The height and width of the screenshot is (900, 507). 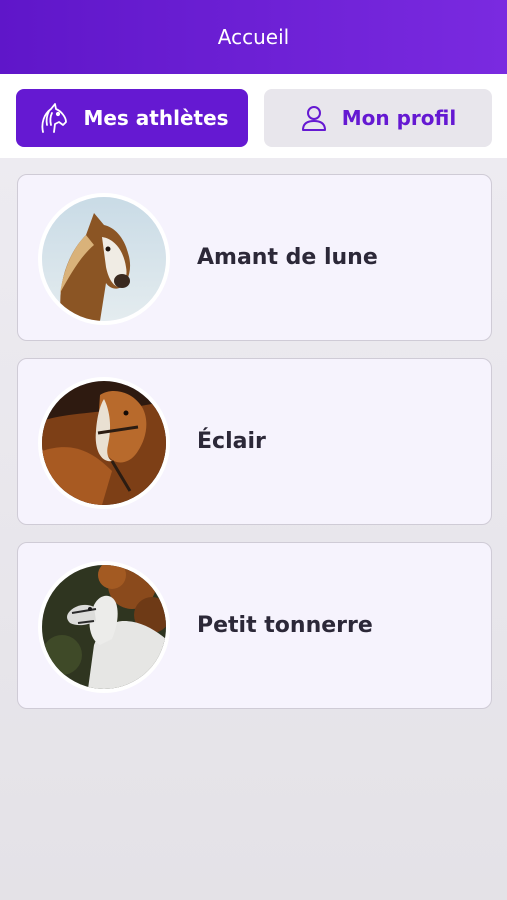 I want to click on tab-bar: Mes athlètes Mon profil, so click(x=253, y=116).